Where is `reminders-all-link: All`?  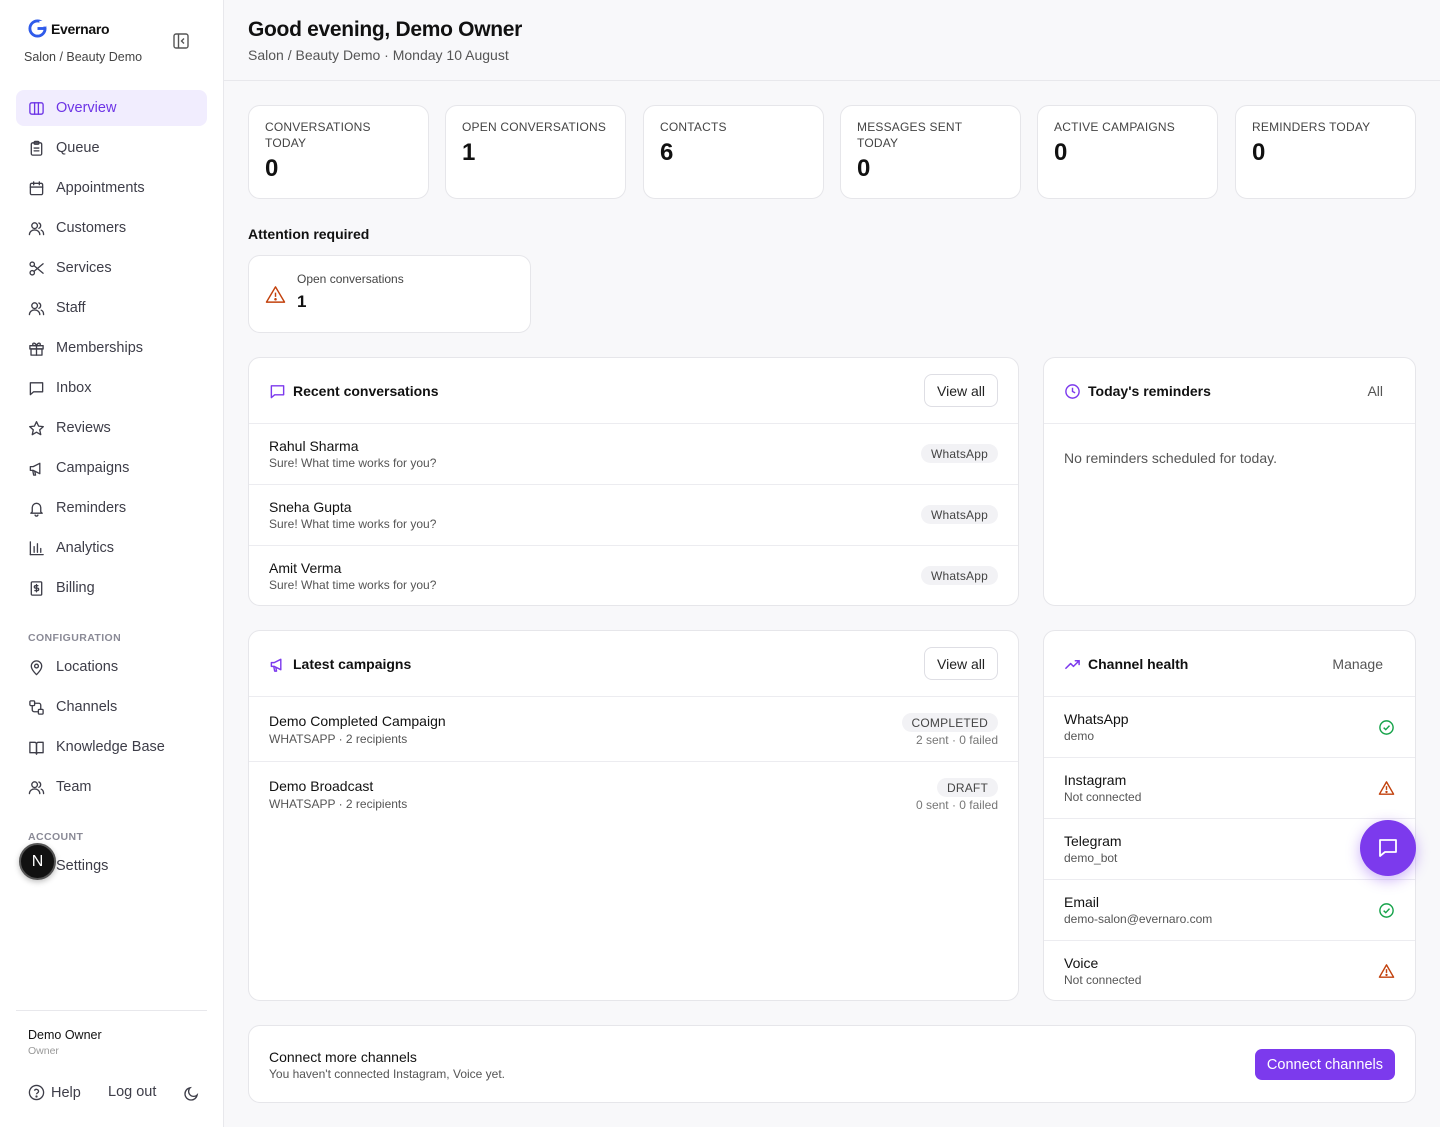
reminders-all-link: All is located at coordinates (1375, 391).